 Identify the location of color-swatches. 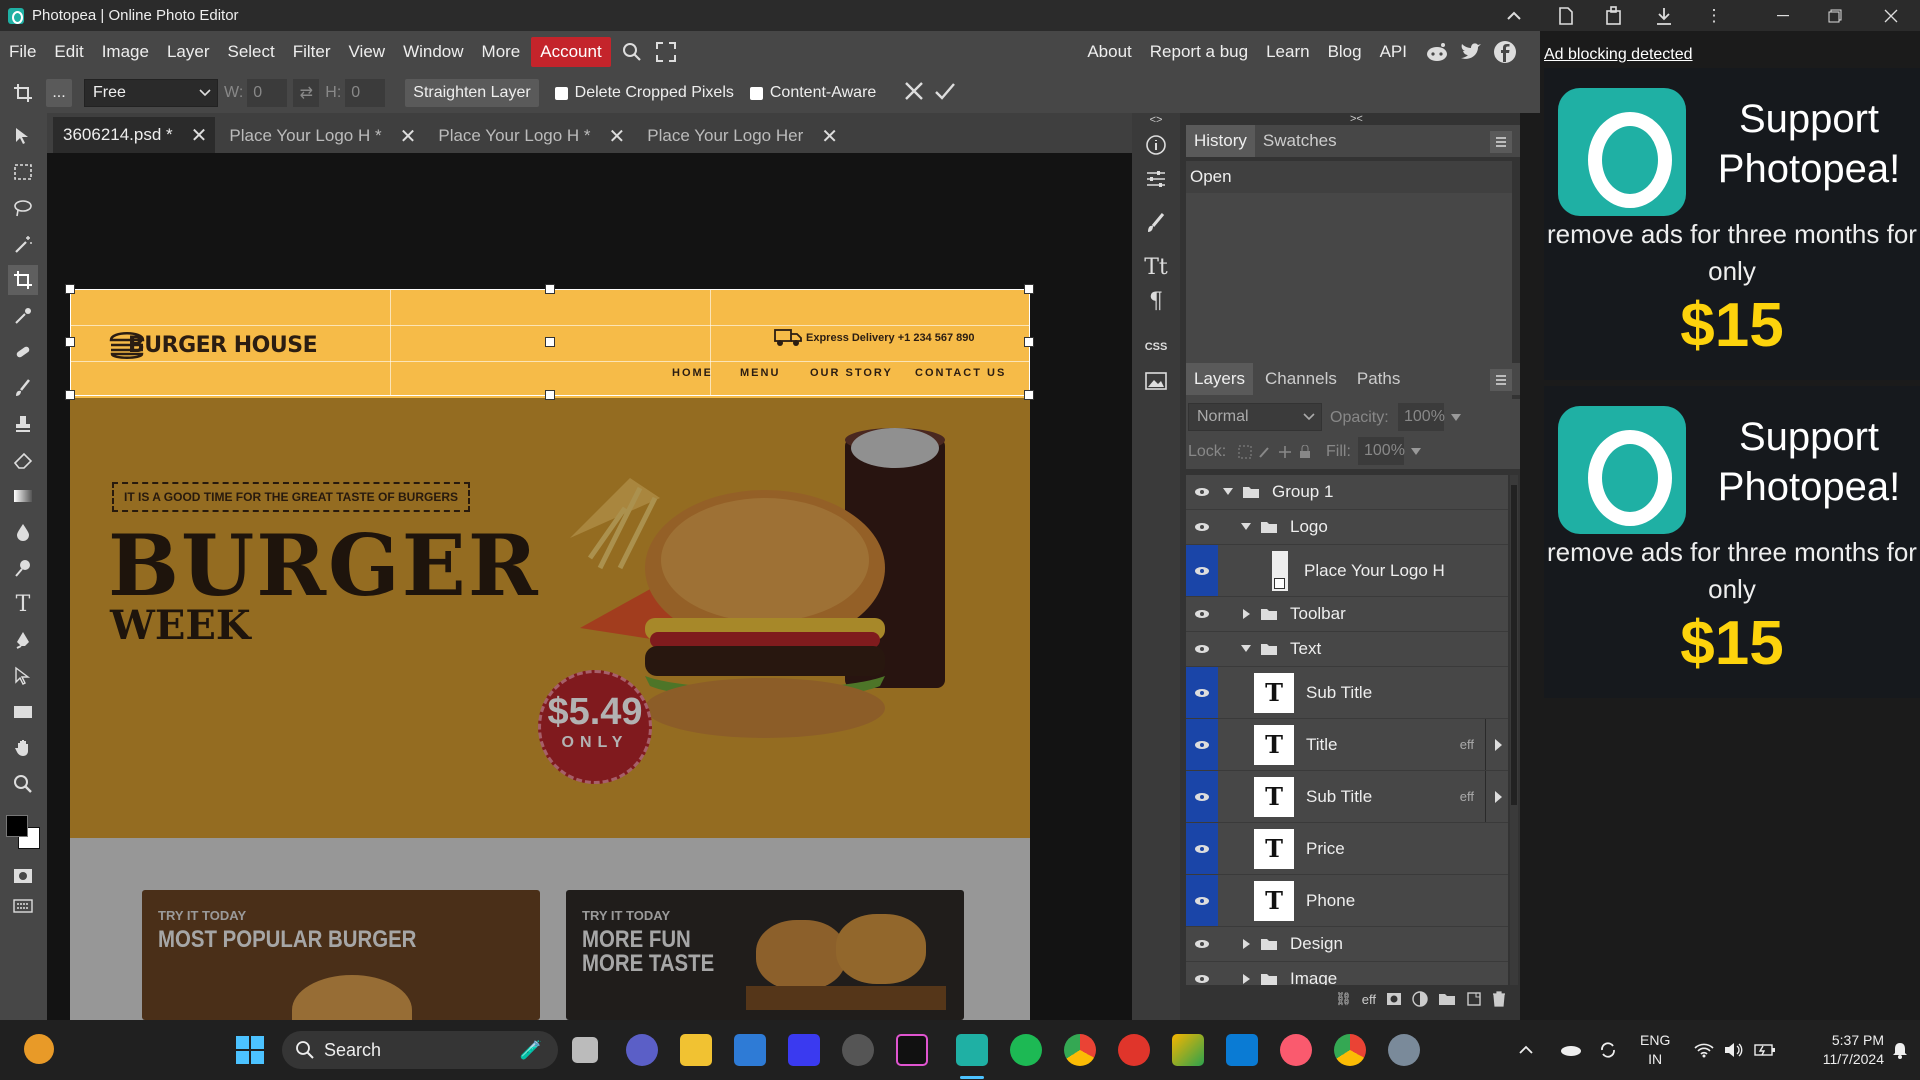
(24, 833).